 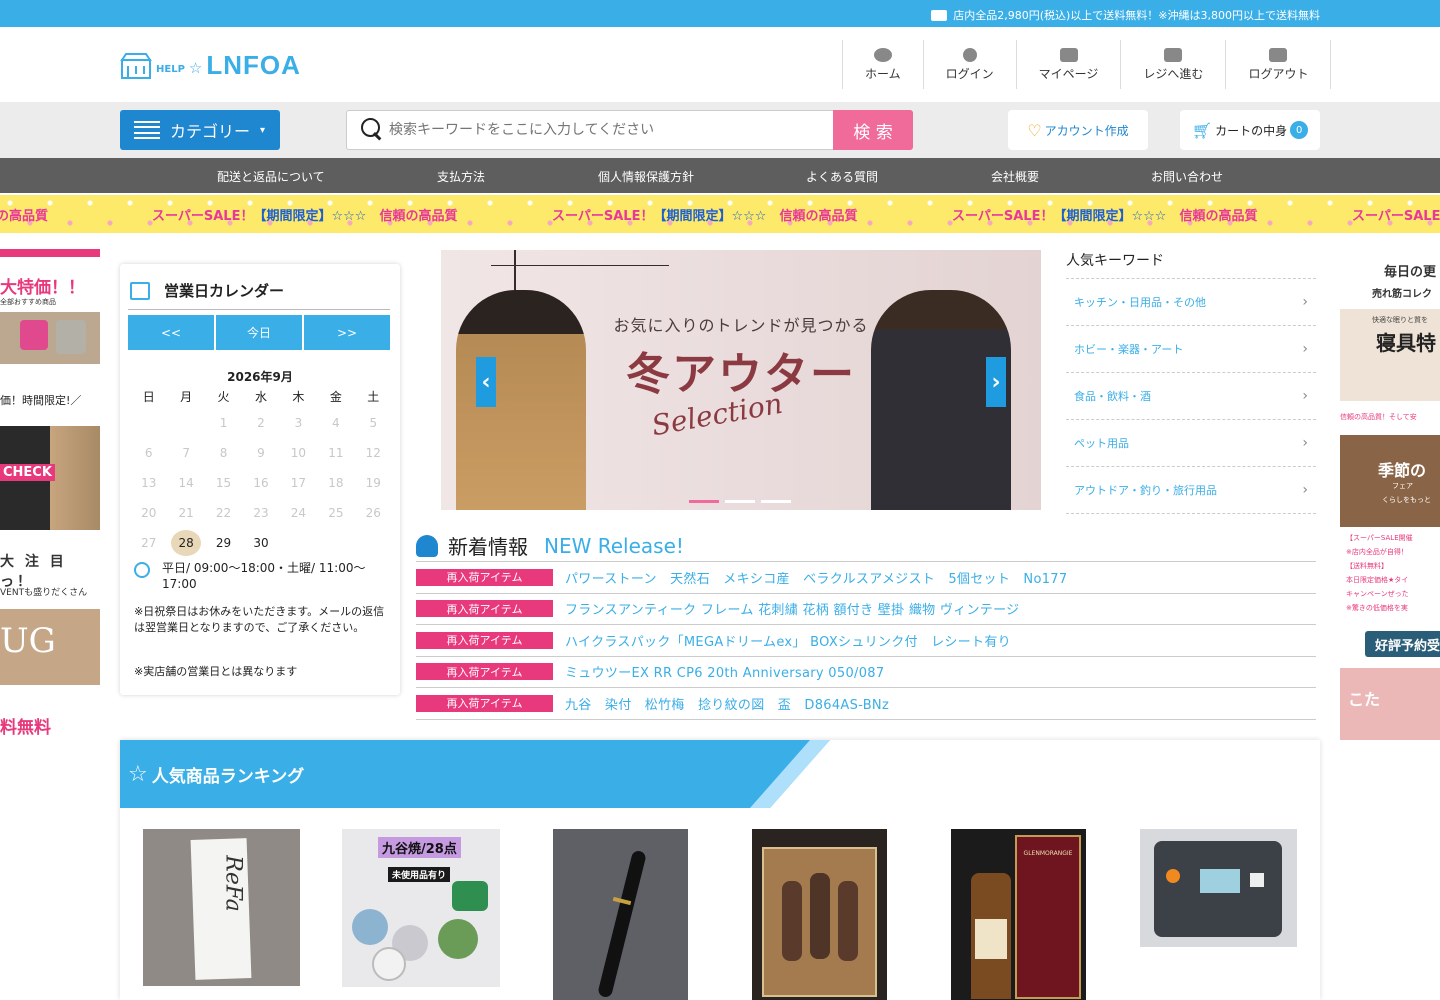 What do you see at coordinates (1187, 176) in the screenshot?
I see `menu-contact: お問い合わせ` at bounding box center [1187, 176].